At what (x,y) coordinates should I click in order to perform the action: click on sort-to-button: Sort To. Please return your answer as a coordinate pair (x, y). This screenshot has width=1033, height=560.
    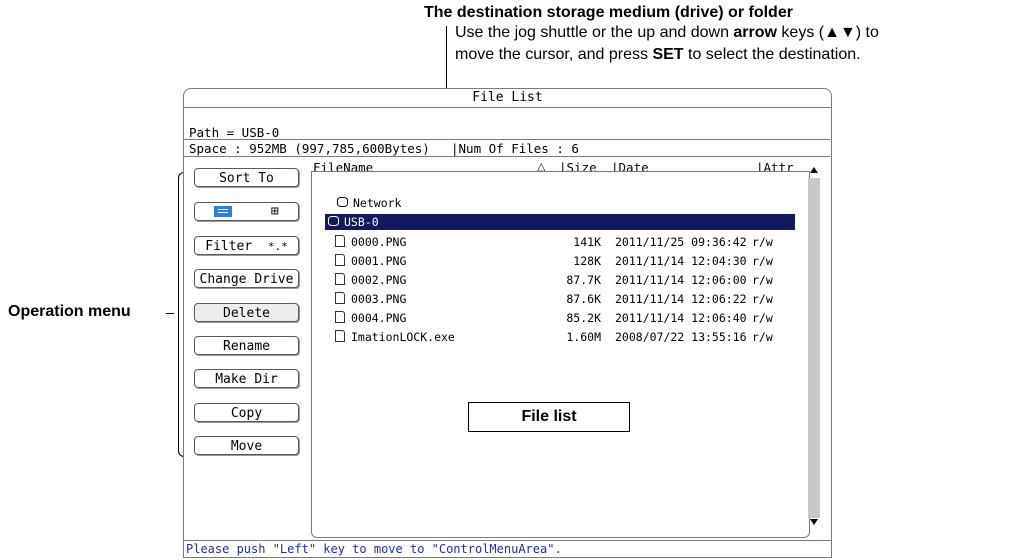
    Looking at the image, I should click on (246, 177).